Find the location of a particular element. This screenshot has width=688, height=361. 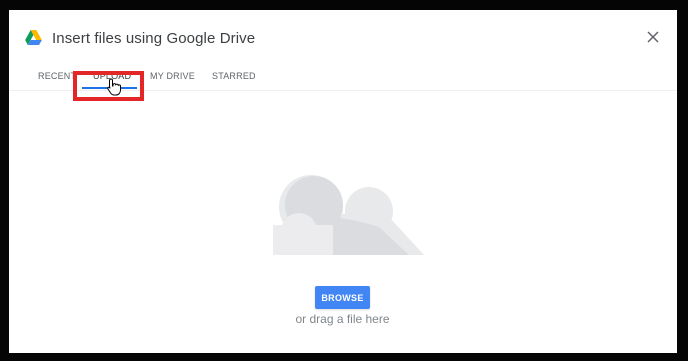

cloud-icon is located at coordinates (348, 215).